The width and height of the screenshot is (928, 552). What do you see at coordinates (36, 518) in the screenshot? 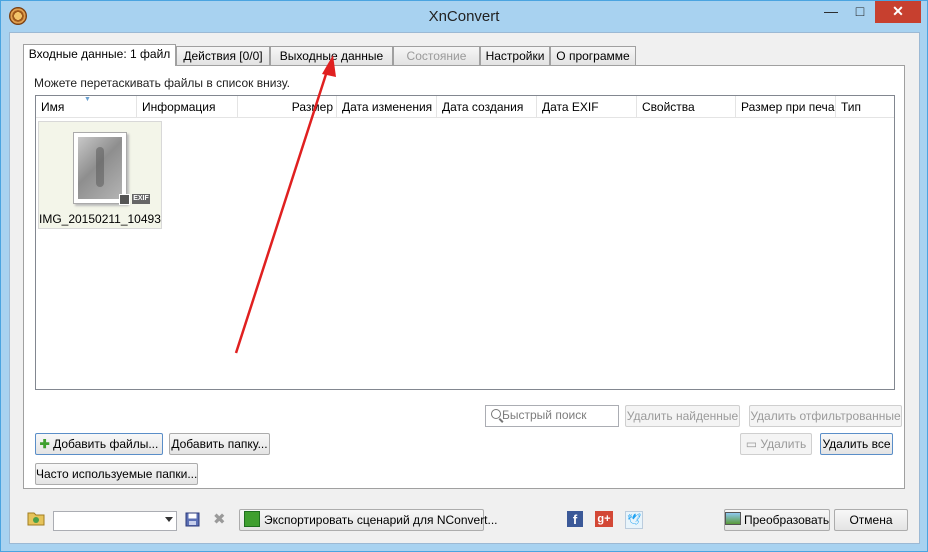
I see `folder-icon` at bounding box center [36, 518].